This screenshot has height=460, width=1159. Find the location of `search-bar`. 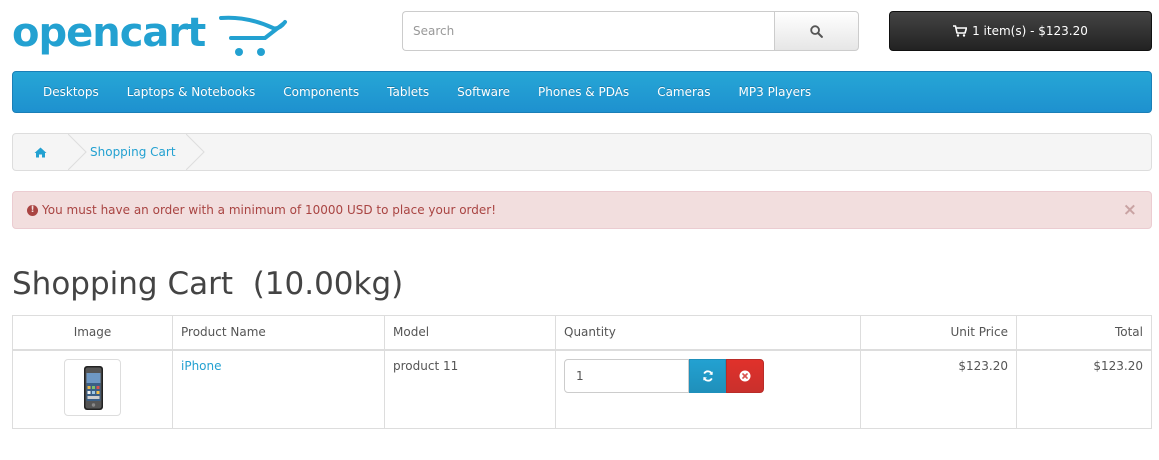

search-bar is located at coordinates (630, 31).